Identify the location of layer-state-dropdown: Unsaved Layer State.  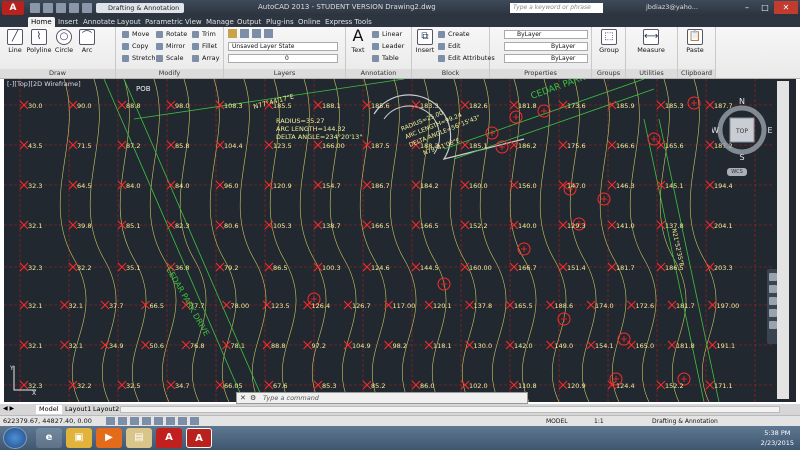
(283, 46).